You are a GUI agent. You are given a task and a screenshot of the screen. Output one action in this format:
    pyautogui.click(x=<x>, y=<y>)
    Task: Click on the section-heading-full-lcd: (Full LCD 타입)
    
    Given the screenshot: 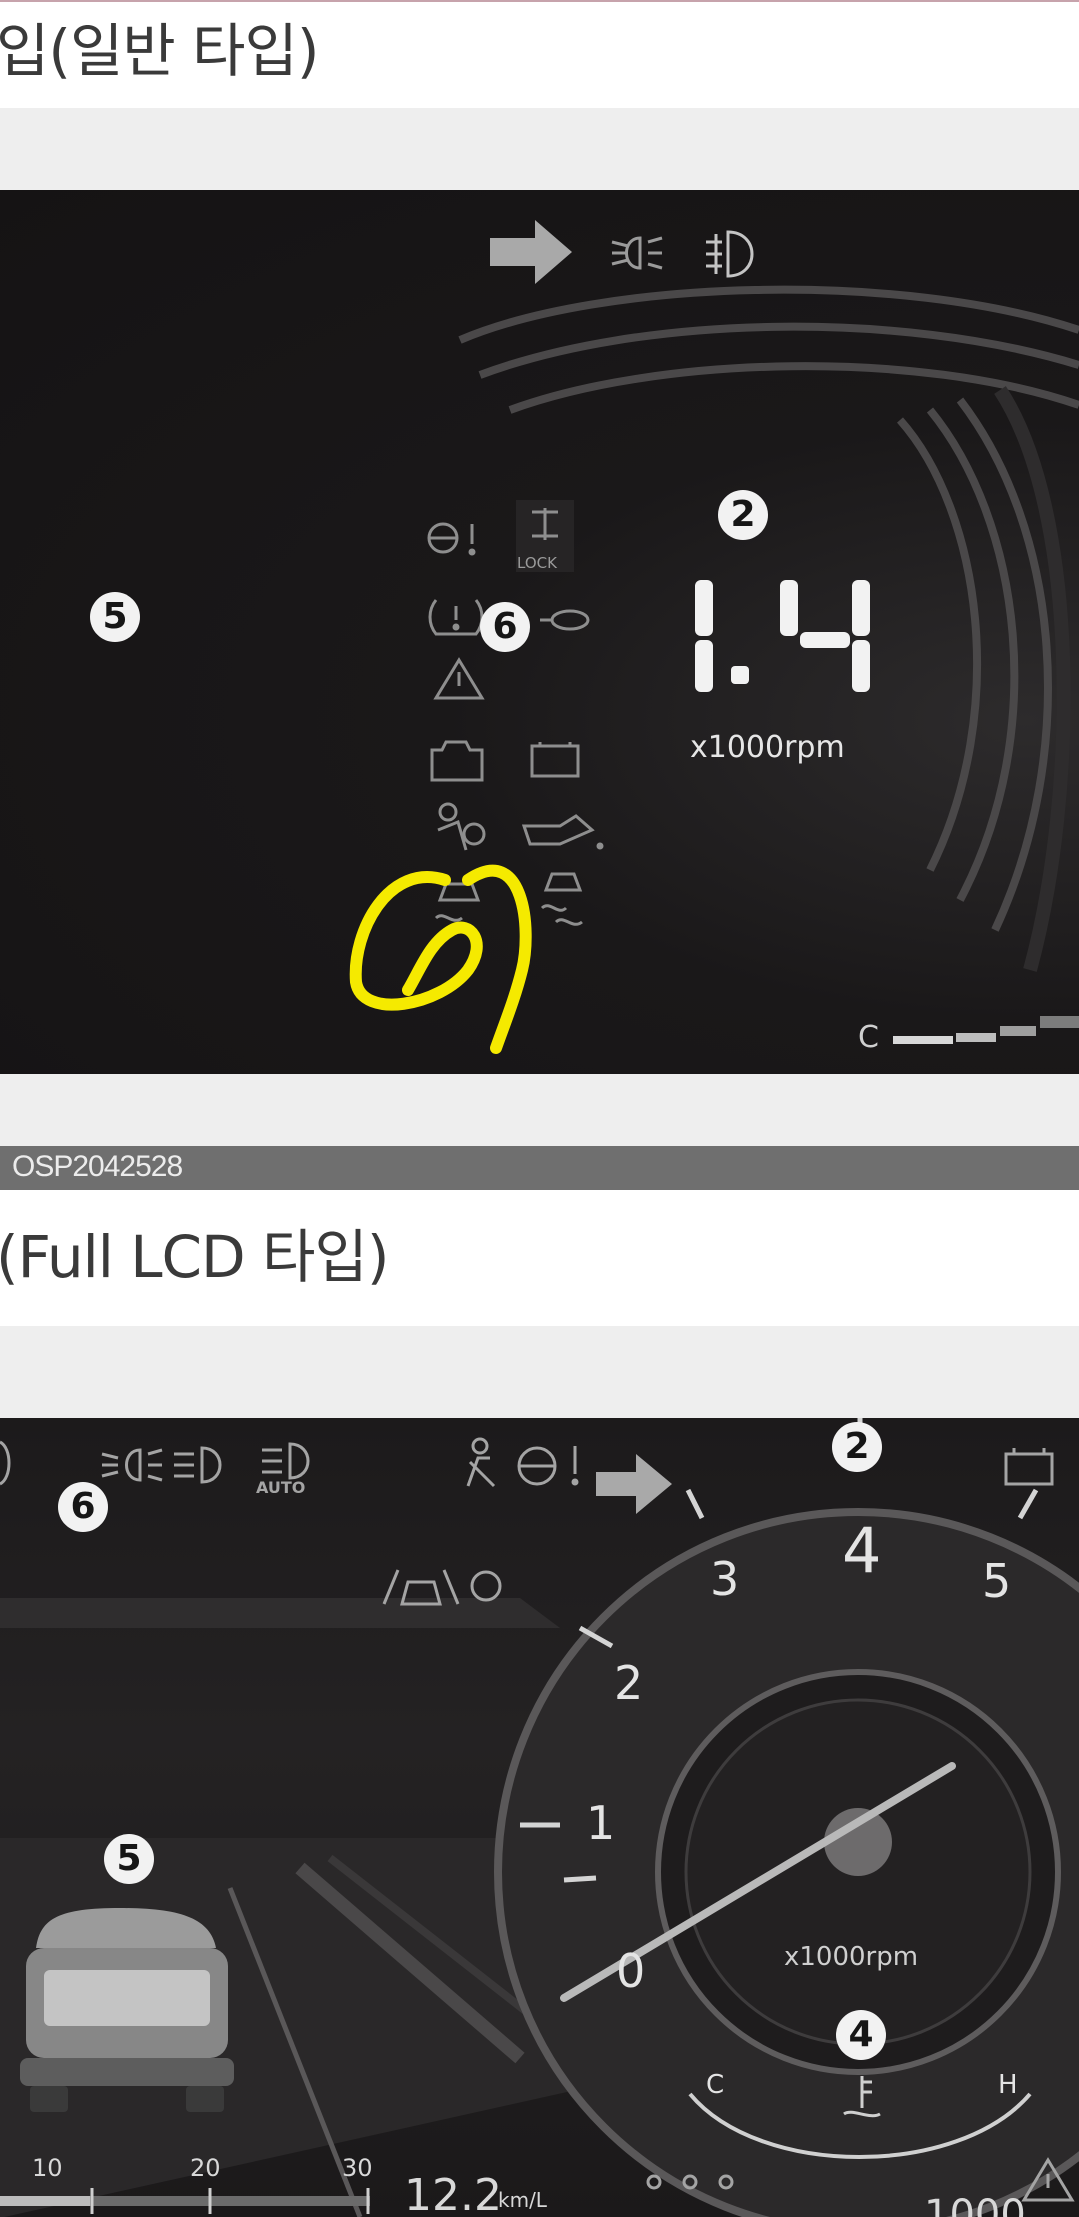 What is the action you would take?
    pyautogui.click(x=194, y=1257)
    